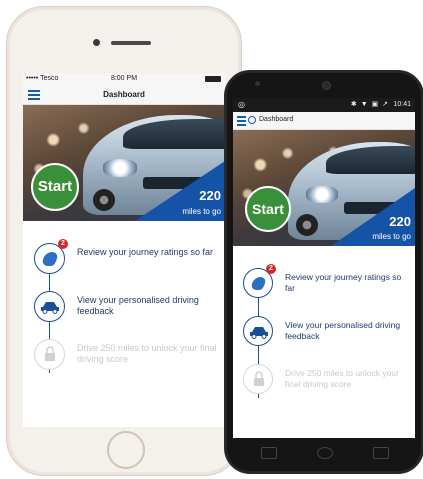  I want to click on notification-icon: ◎, so click(241, 104).